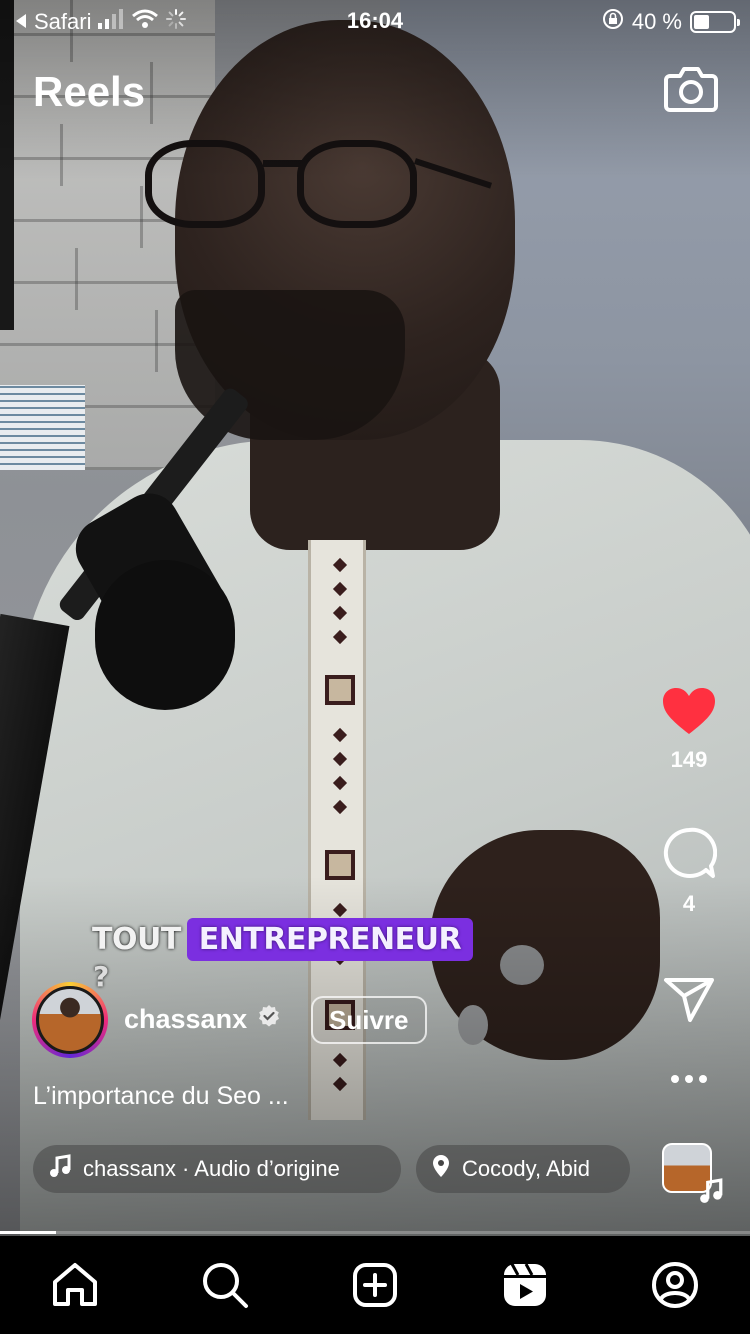  I want to click on battery-percent: 40 %, so click(656, 21).